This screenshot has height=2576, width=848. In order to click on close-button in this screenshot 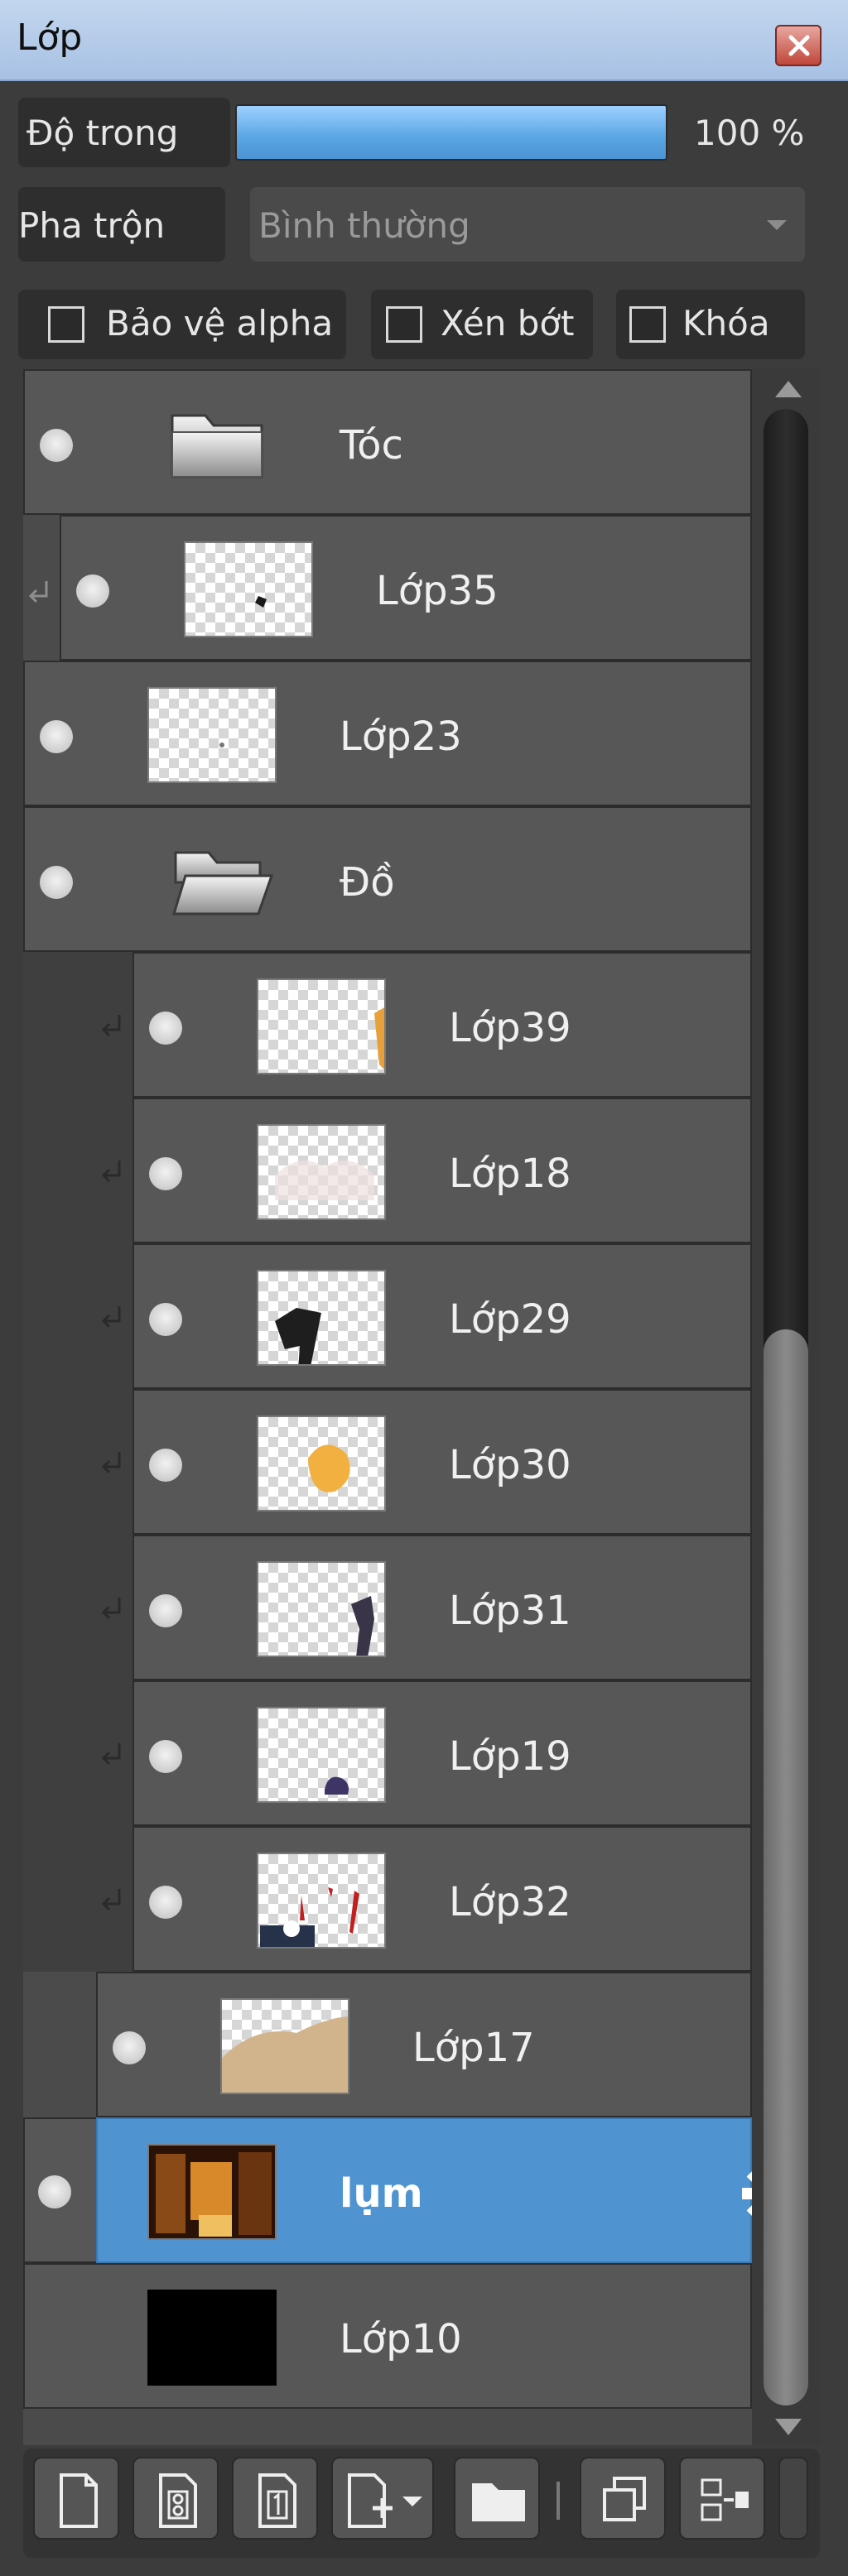, I will do `click(798, 45)`.